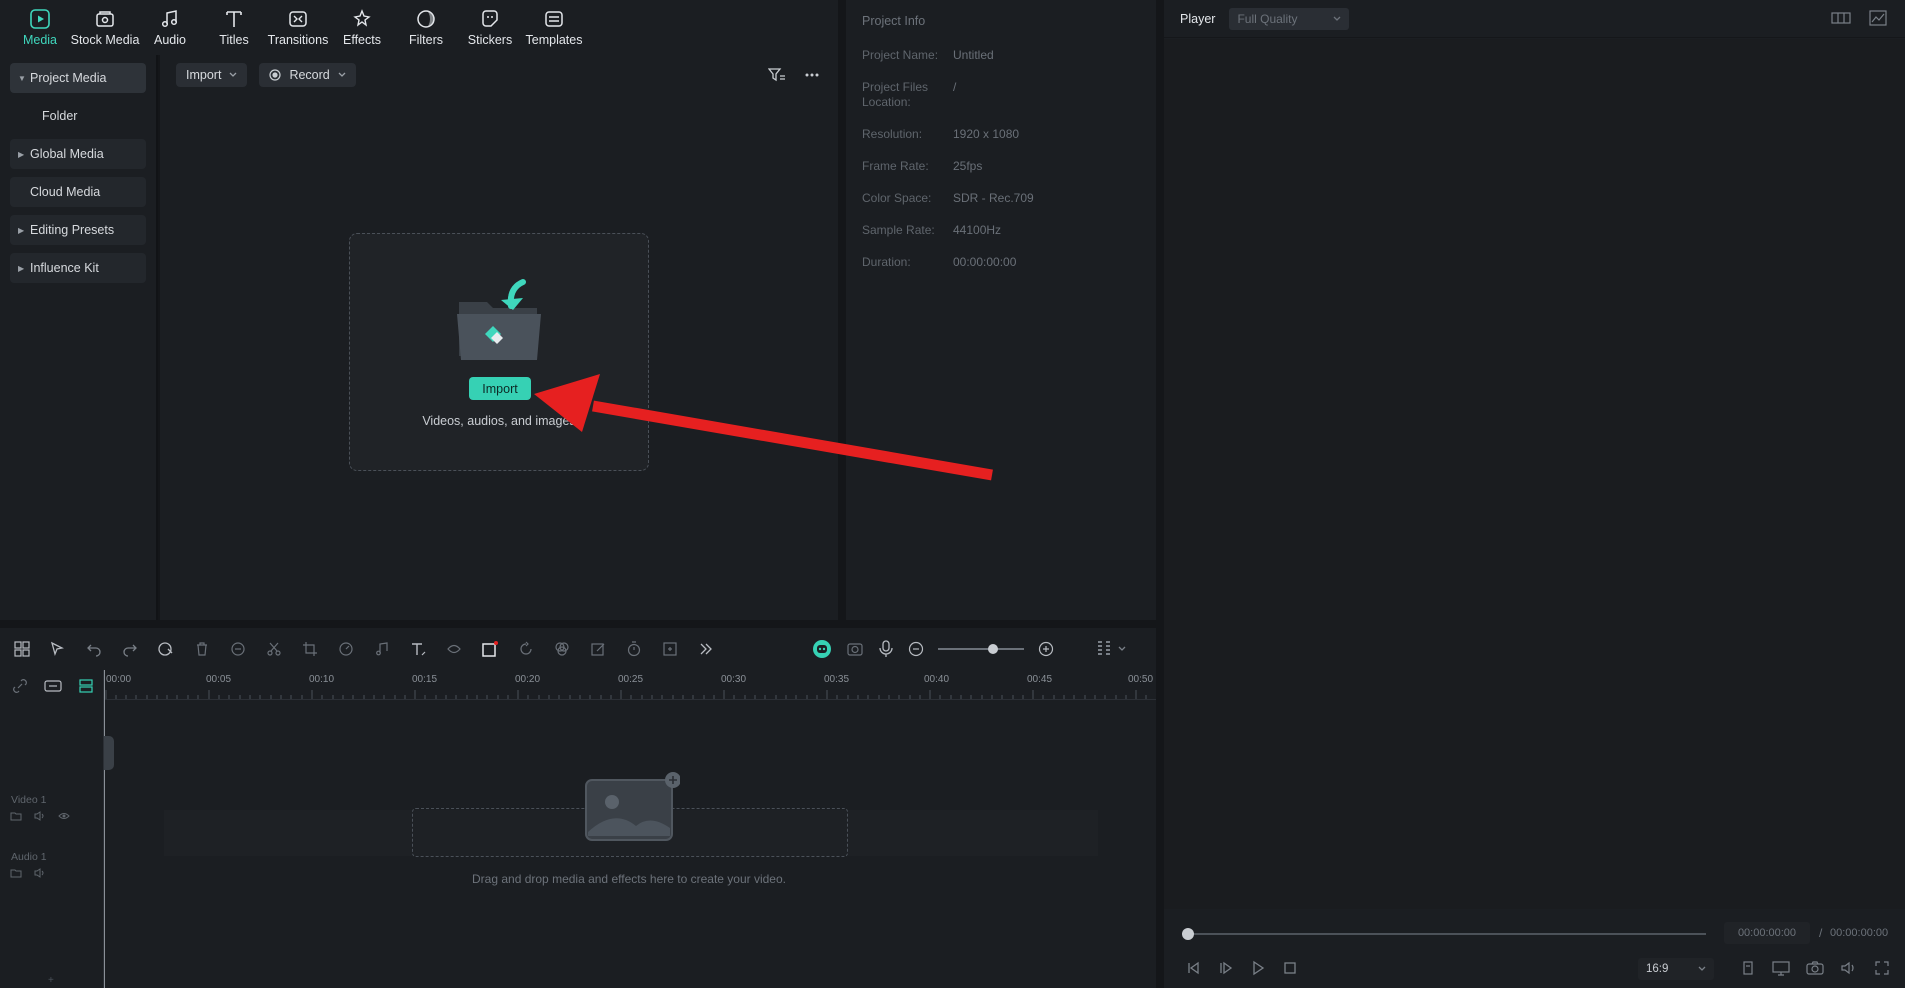 The height and width of the screenshot is (988, 1905). Describe the element at coordinates (1258, 968) in the screenshot. I see `play-icon` at that location.